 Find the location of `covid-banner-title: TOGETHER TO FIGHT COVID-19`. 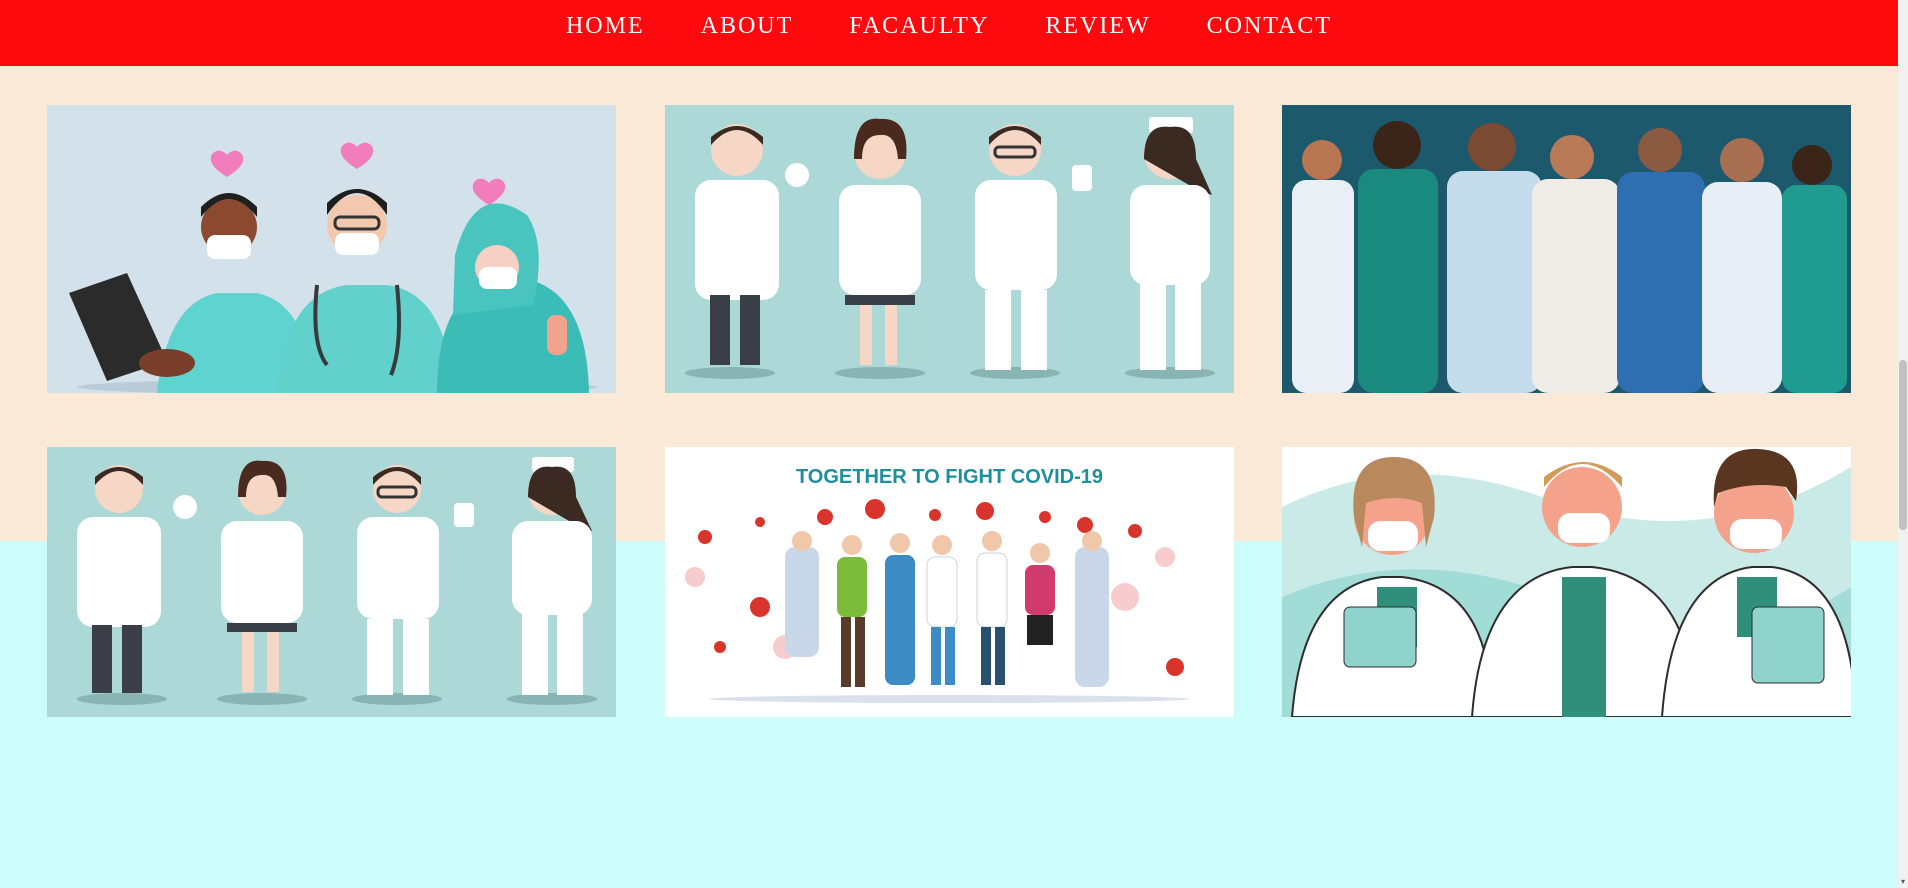

covid-banner-title: TOGETHER TO FIGHT COVID-19 is located at coordinates (949, 477).